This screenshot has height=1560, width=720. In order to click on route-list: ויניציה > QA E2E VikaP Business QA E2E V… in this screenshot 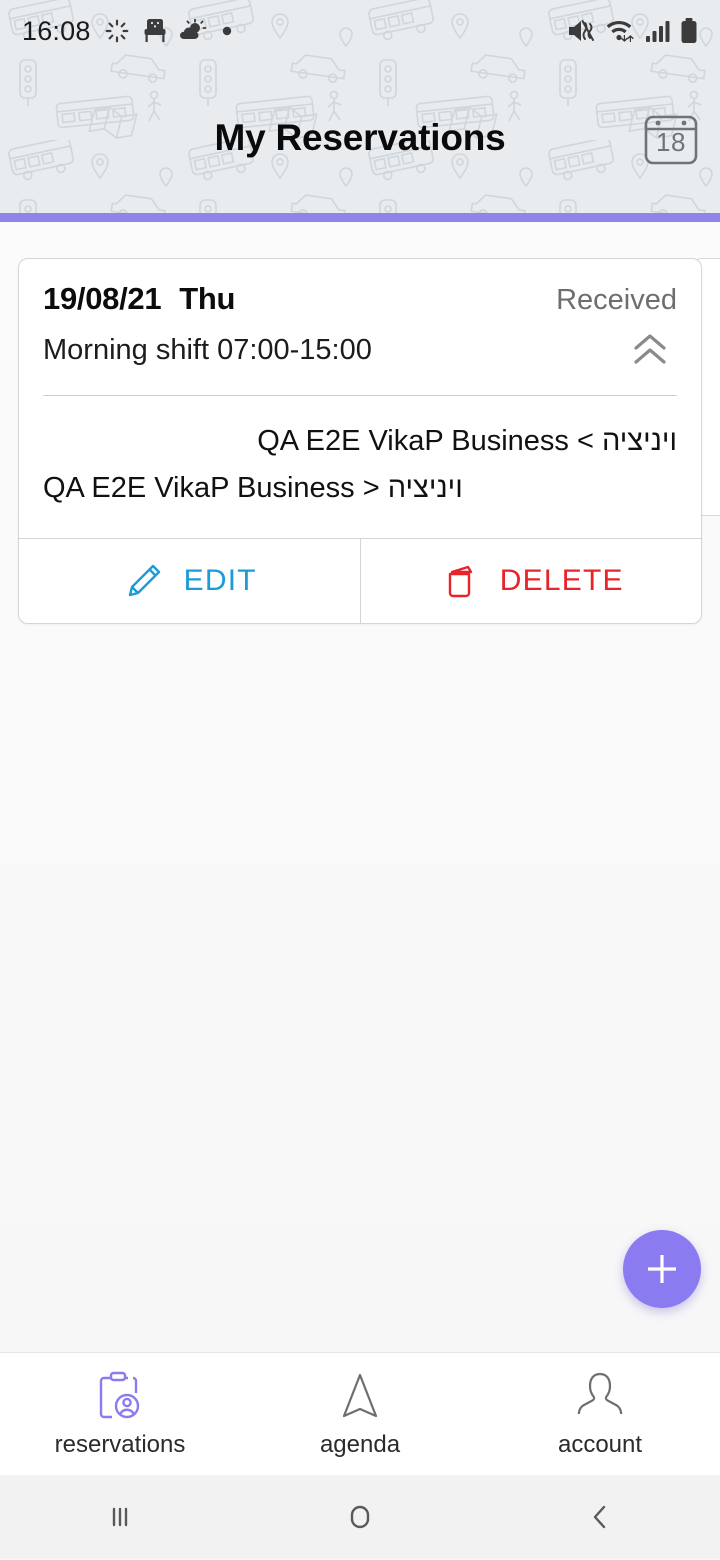, I will do `click(360, 467)`.